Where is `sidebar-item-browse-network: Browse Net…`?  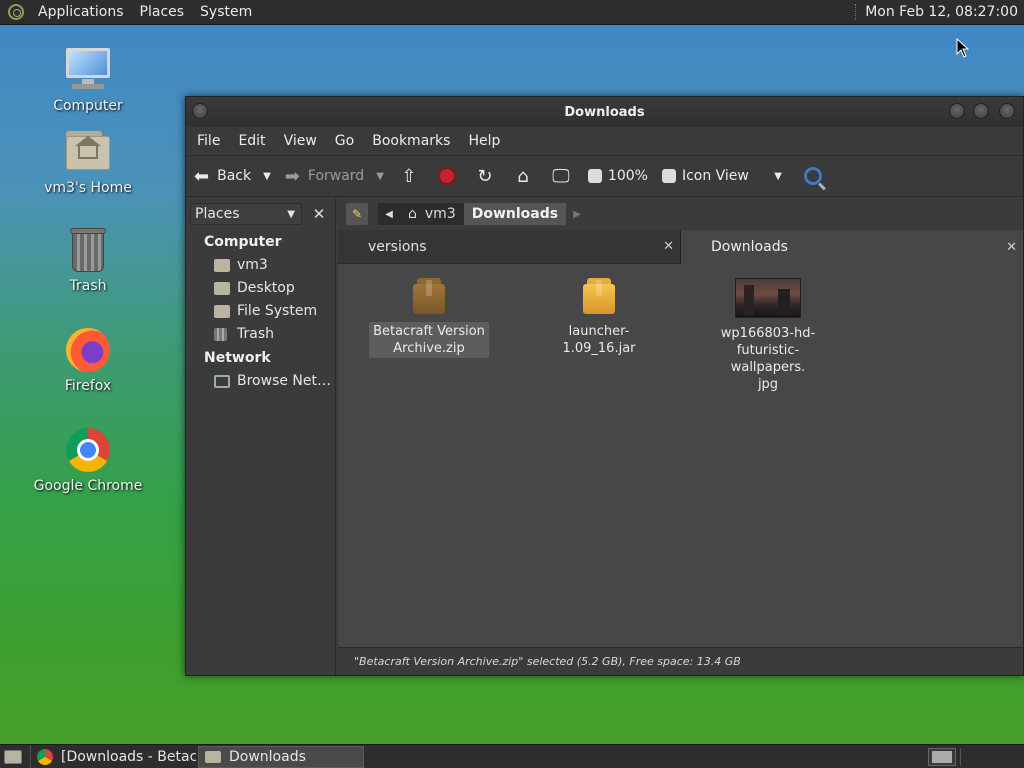
sidebar-item-browse-network: Browse Net… is located at coordinates (260, 381).